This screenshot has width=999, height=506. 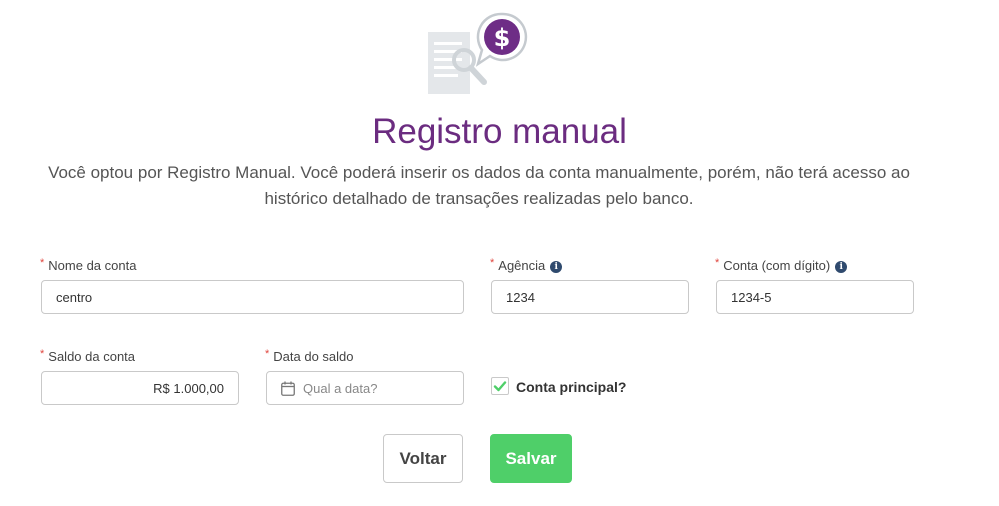 What do you see at coordinates (478, 53) in the screenshot?
I see `document-dollar-search-icon: $` at bounding box center [478, 53].